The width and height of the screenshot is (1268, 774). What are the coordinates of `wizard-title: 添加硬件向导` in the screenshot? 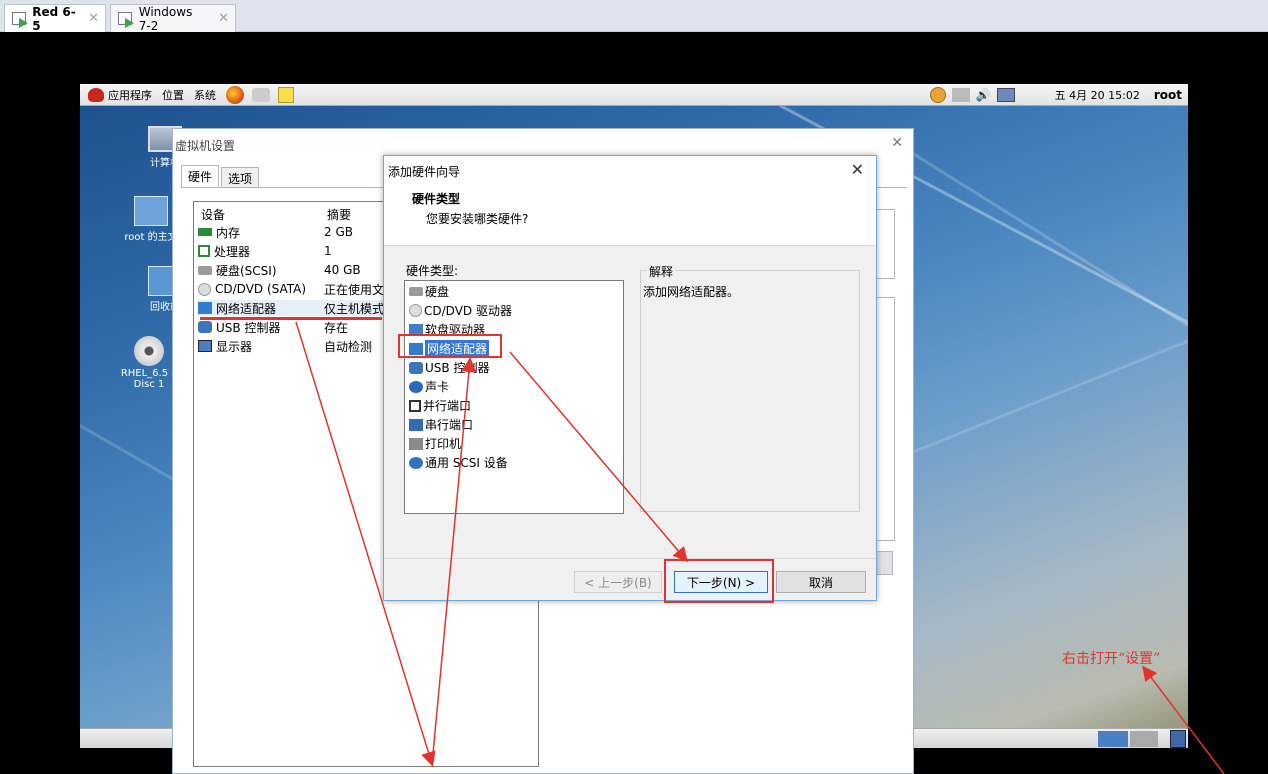 It's located at (424, 172).